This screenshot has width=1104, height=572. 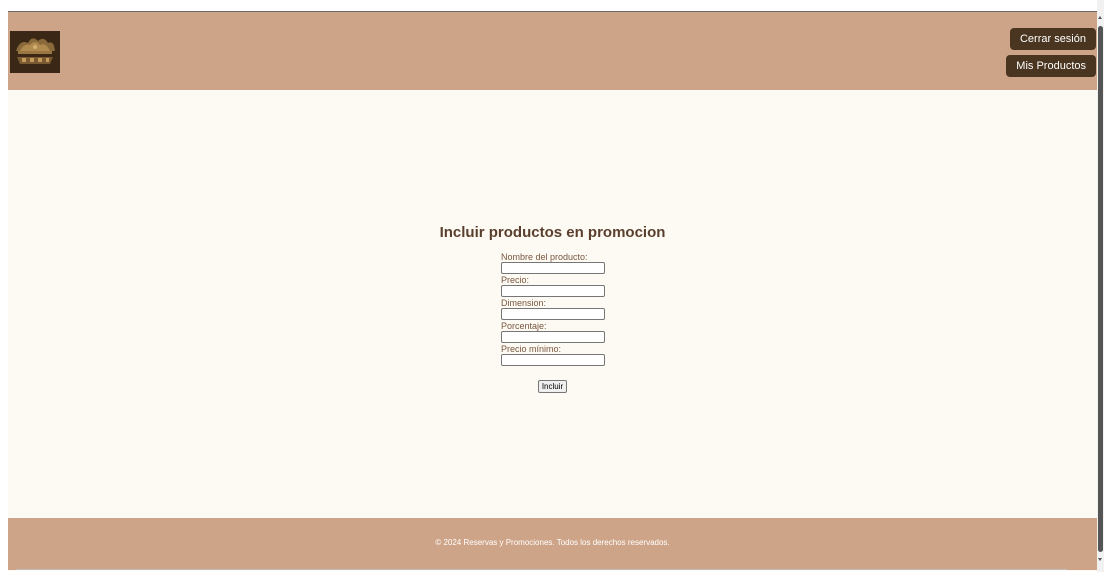 I want to click on bottom-divider, so click(x=541, y=569).